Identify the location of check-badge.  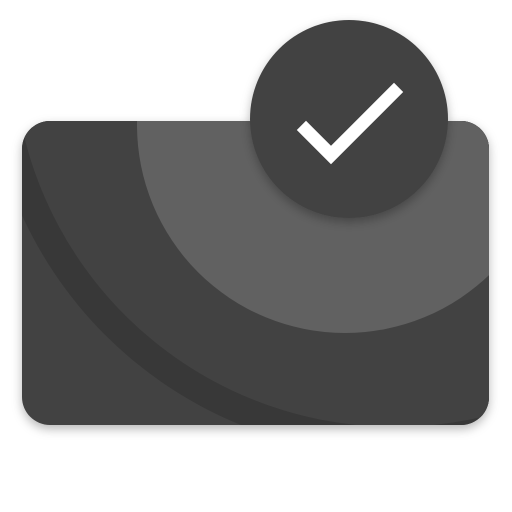
(349, 119).